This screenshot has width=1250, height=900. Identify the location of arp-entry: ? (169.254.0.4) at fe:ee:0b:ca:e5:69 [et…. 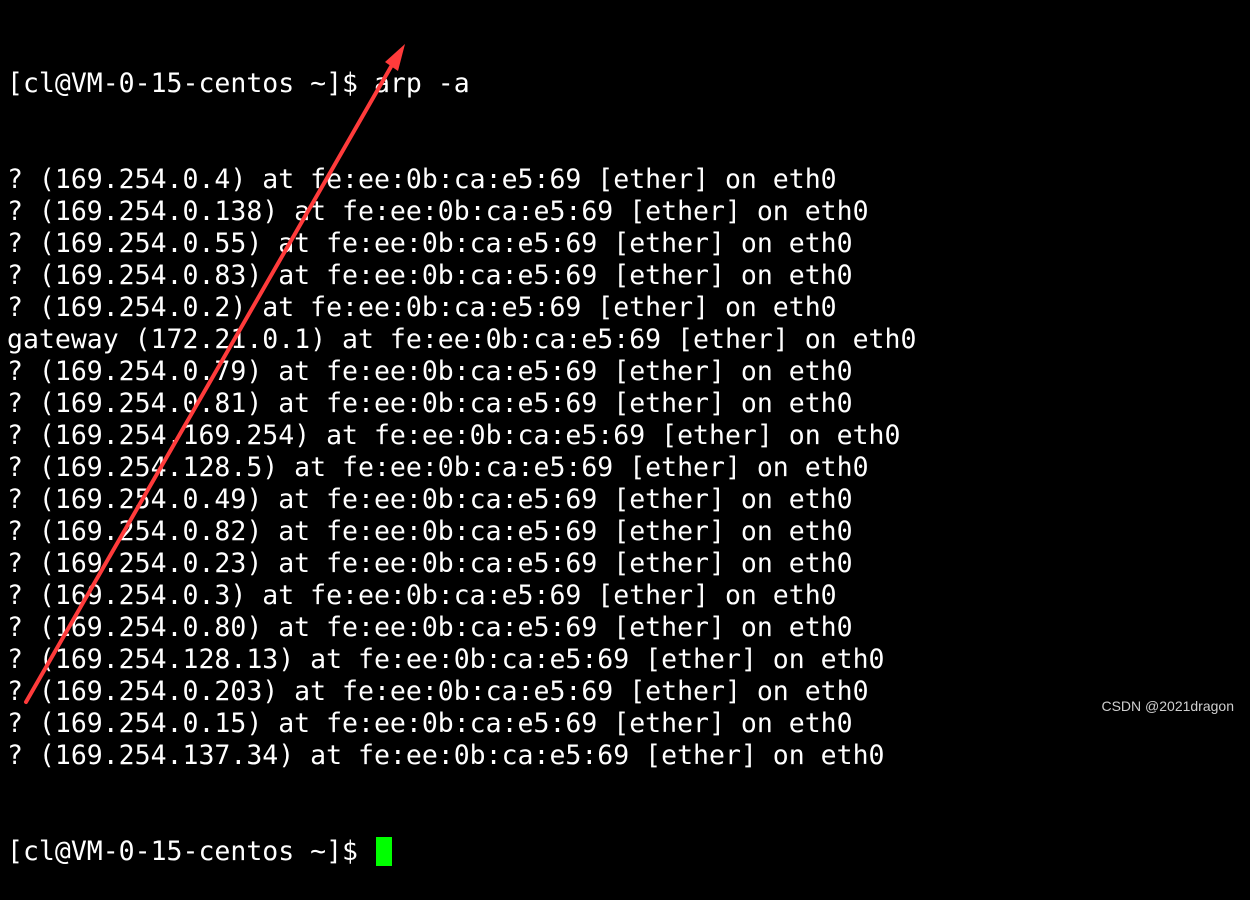
(422, 179).